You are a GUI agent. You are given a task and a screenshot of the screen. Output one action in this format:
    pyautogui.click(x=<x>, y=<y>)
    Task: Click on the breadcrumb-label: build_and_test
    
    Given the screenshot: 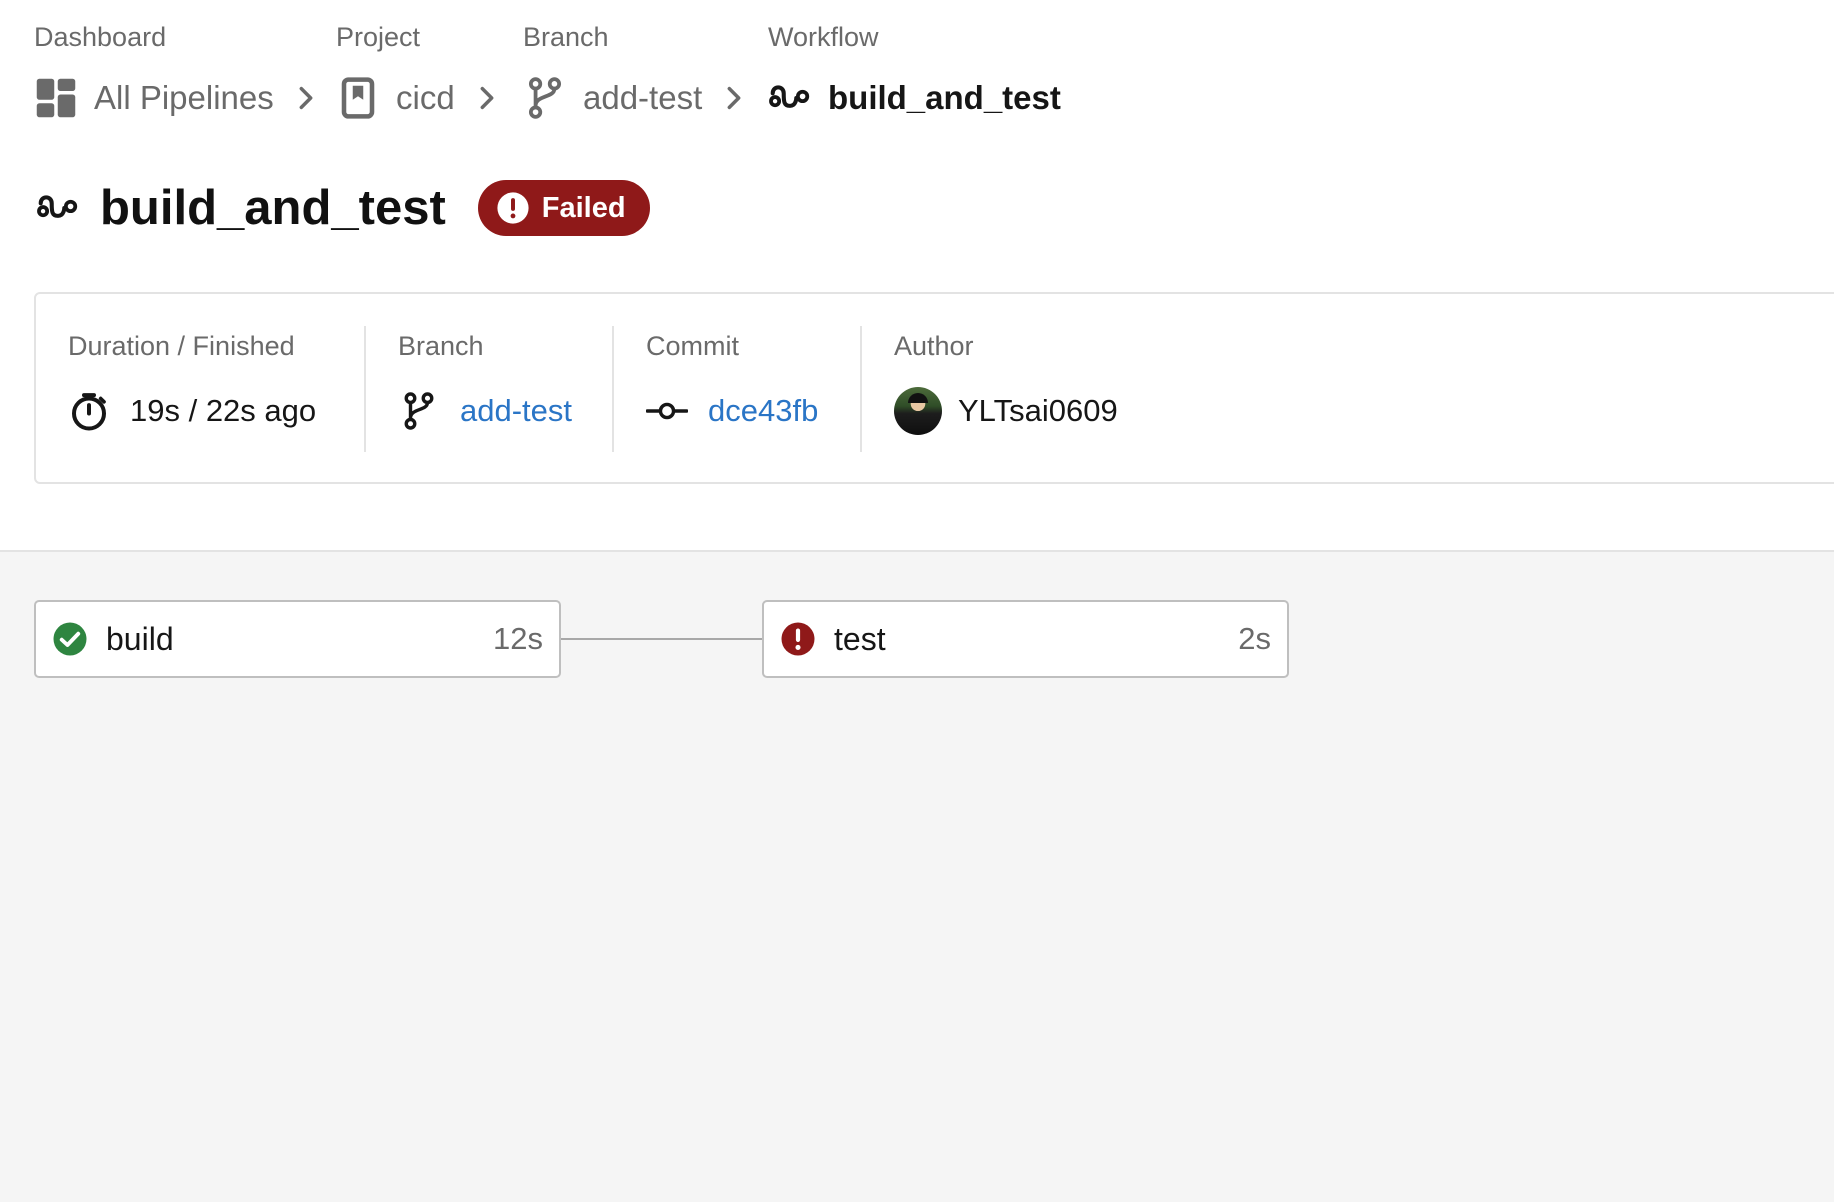 What is the action you would take?
    pyautogui.click(x=944, y=97)
    